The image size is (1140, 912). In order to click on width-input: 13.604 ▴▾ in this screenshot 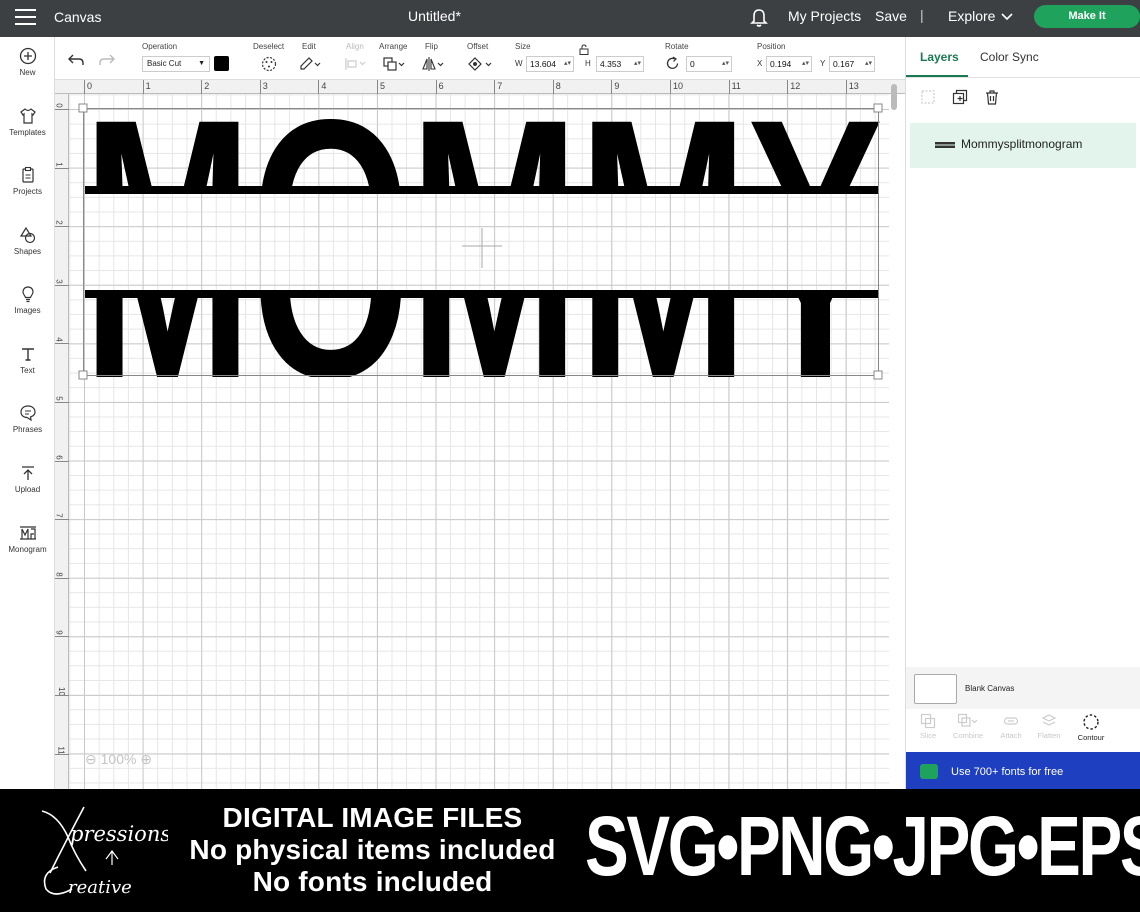, I will do `click(550, 64)`.